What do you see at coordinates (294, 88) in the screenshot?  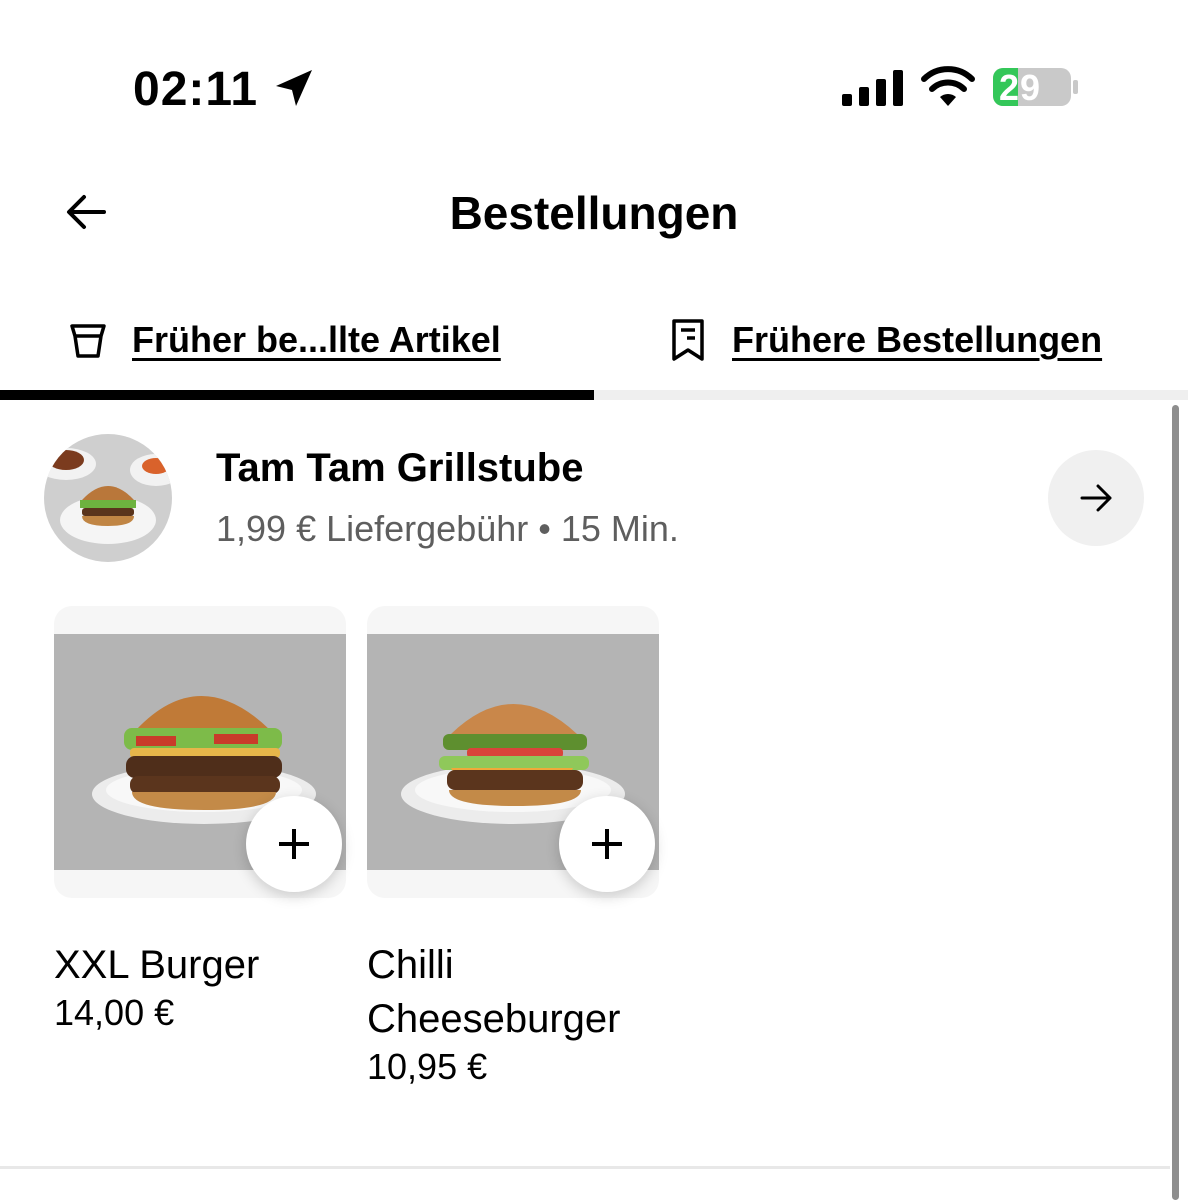 I see `location-arrow-icon` at bounding box center [294, 88].